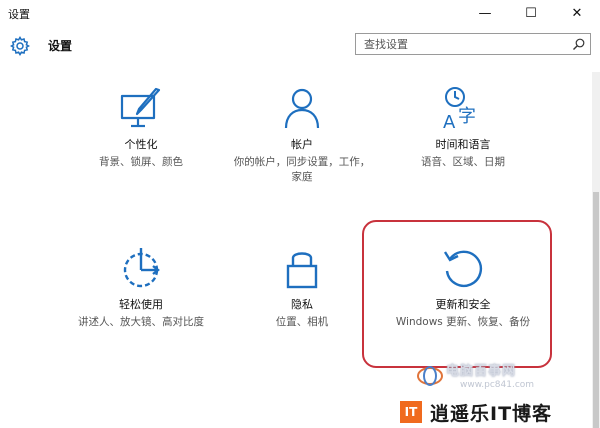 The image size is (600, 428). Describe the element at coordinates (141, 268) in the screenshot. I see `ease-of-access-icon` at that location.